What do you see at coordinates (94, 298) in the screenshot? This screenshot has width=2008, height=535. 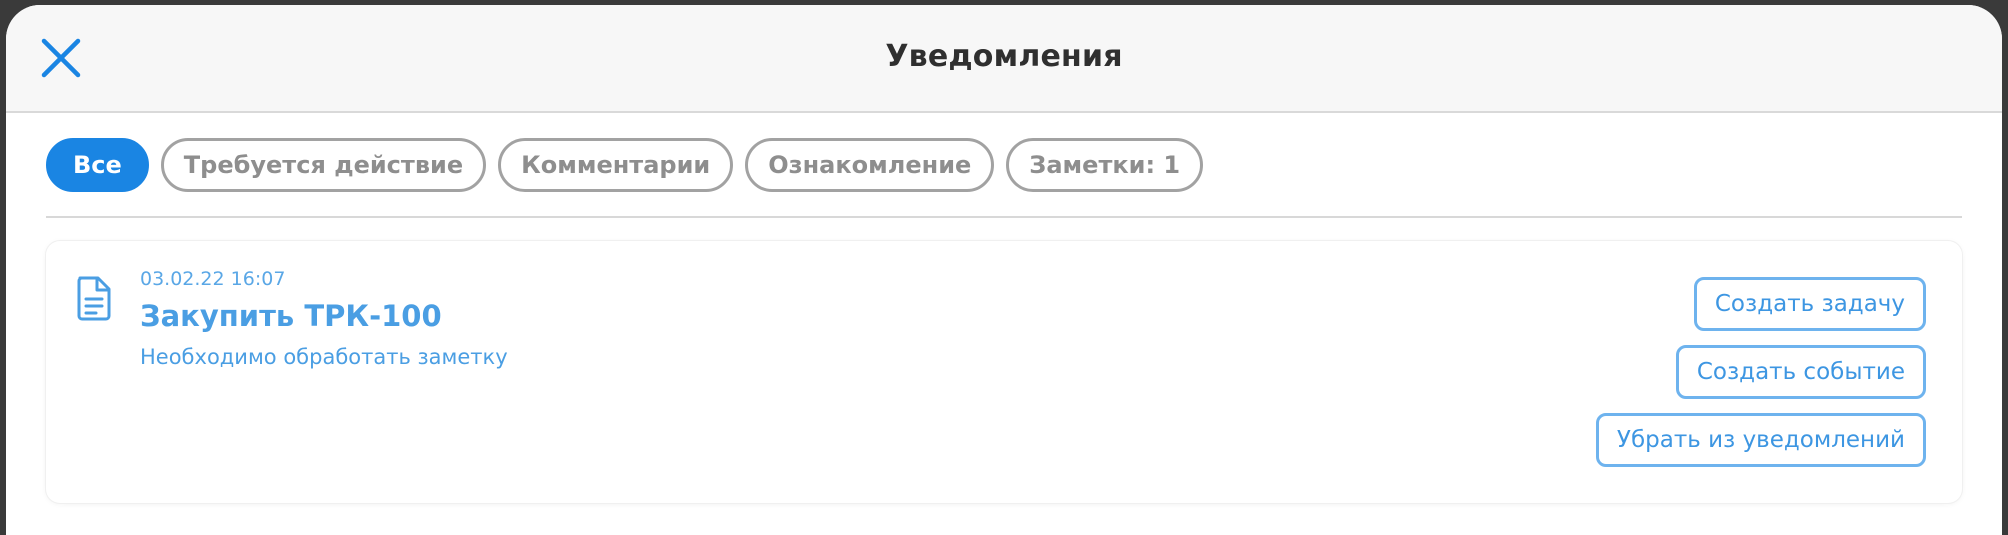 I see `document-icon` at bounding box center [94, 298].